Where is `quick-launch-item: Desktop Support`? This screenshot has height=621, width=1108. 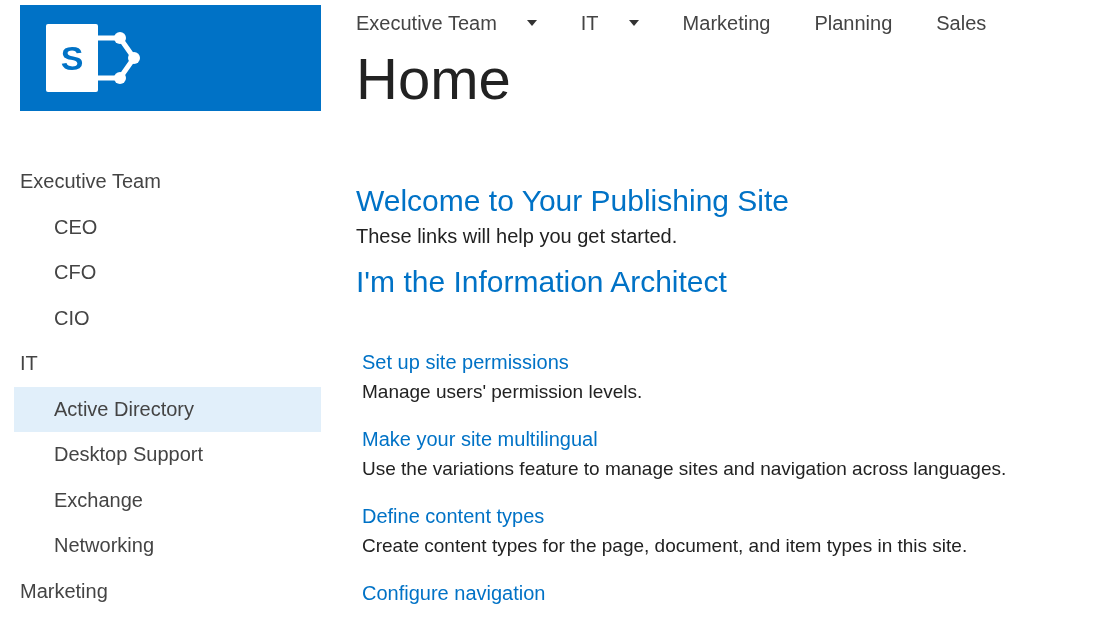
quick-launch-item: Desktop Support is located at coordinates (167, 455).